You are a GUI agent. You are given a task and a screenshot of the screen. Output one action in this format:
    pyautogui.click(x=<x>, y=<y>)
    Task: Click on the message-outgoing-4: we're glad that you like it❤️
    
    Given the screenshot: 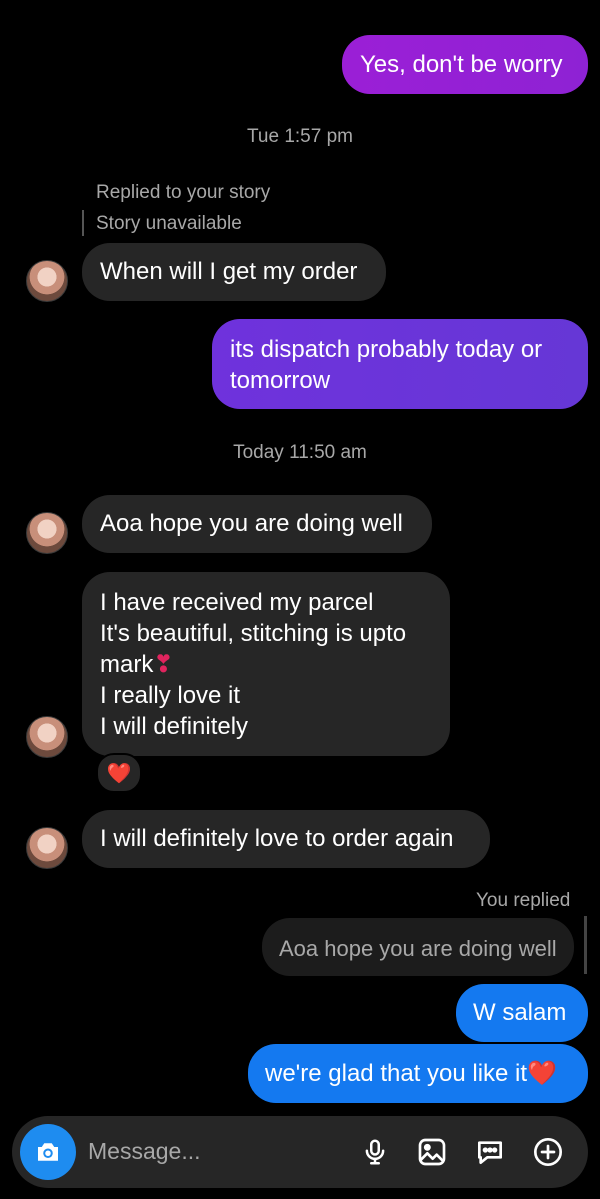 What is the action you would take?
    pyautogui.click(x=418, y=1073)
    